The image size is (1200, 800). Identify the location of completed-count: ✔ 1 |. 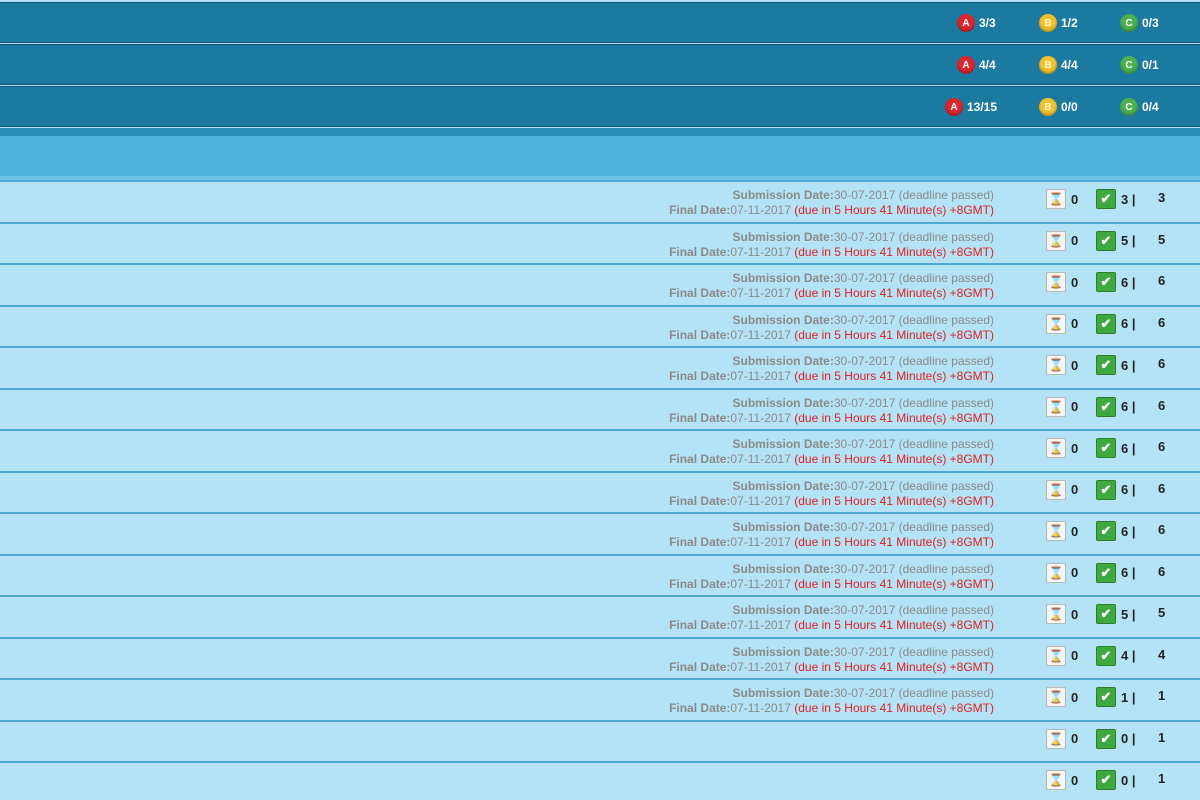
(1115, 697).